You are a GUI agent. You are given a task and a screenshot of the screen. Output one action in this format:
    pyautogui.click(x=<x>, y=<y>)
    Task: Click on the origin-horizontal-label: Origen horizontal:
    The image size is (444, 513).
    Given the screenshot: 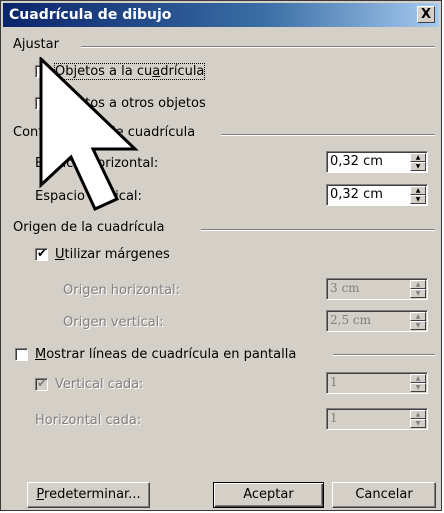 What is the action you would take?
    pyautogui.click(x=122, y=290)
    